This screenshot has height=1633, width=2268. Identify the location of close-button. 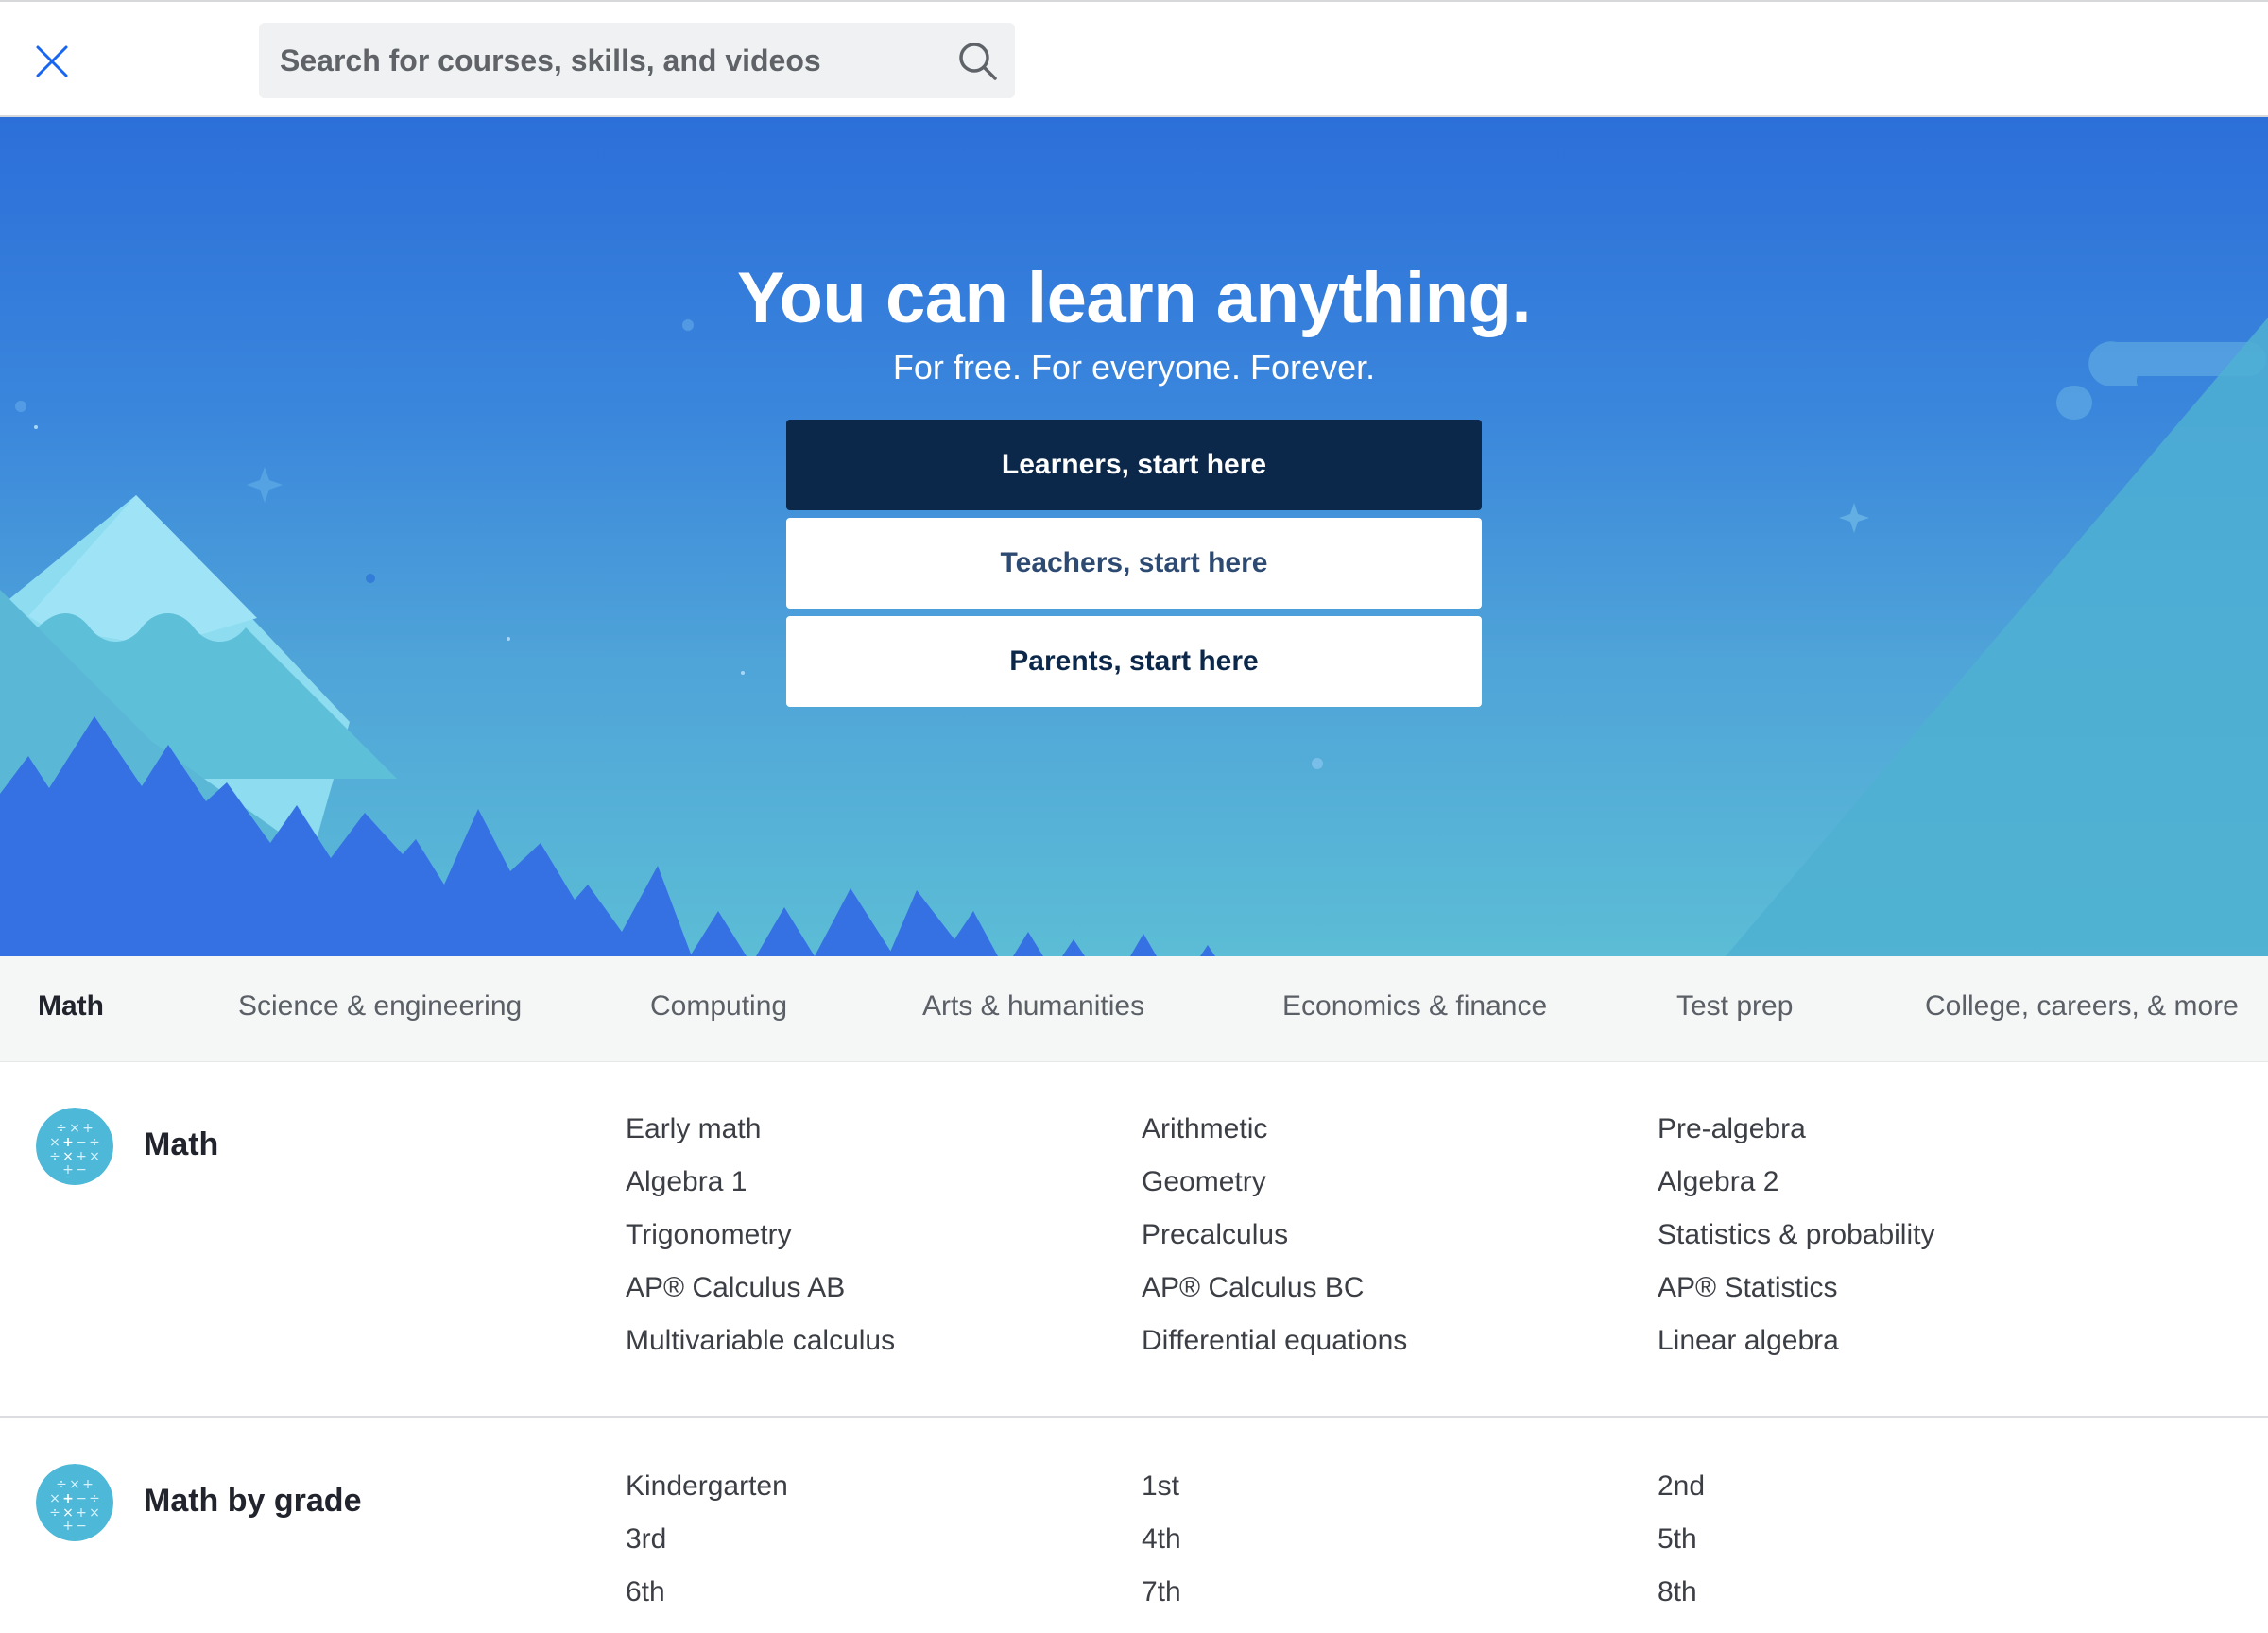
(52, 61).